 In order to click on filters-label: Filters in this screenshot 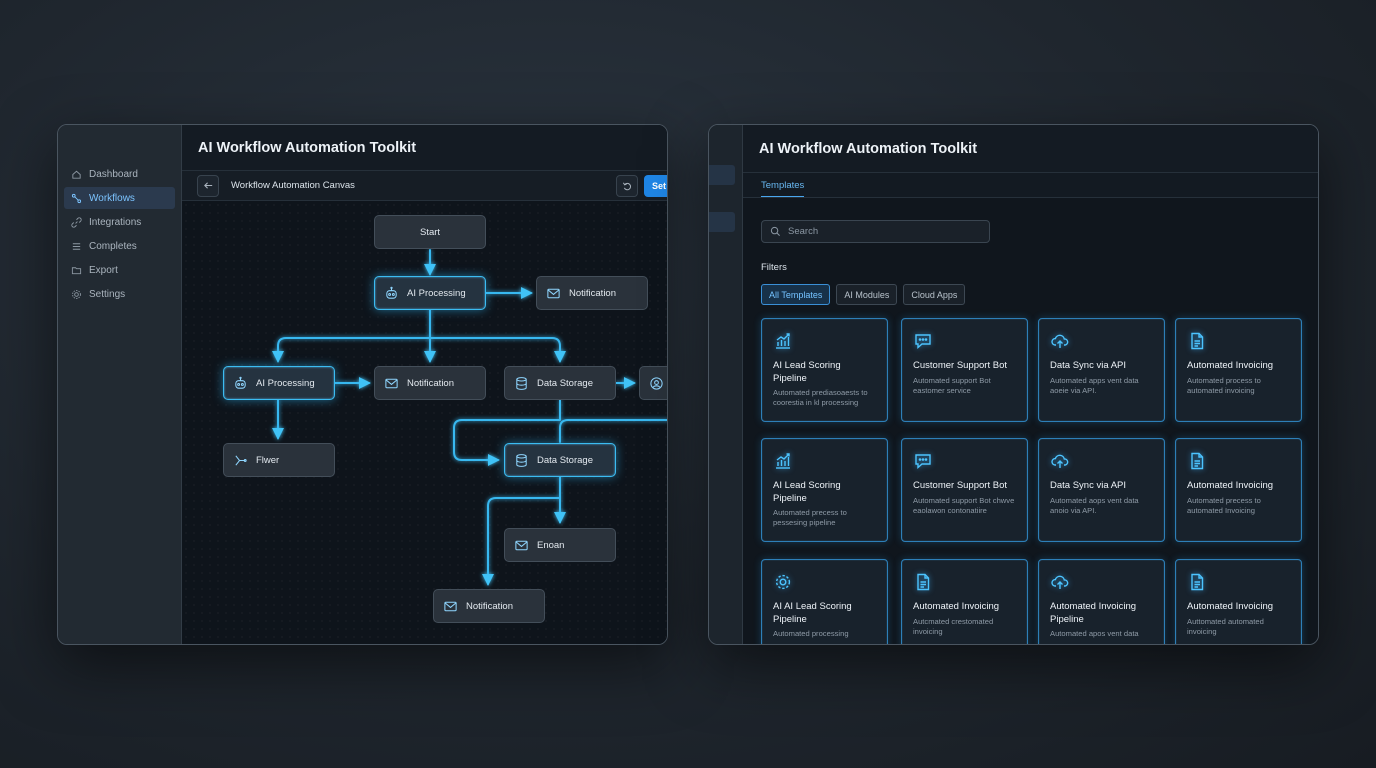, I will do `click(774, 267)`.